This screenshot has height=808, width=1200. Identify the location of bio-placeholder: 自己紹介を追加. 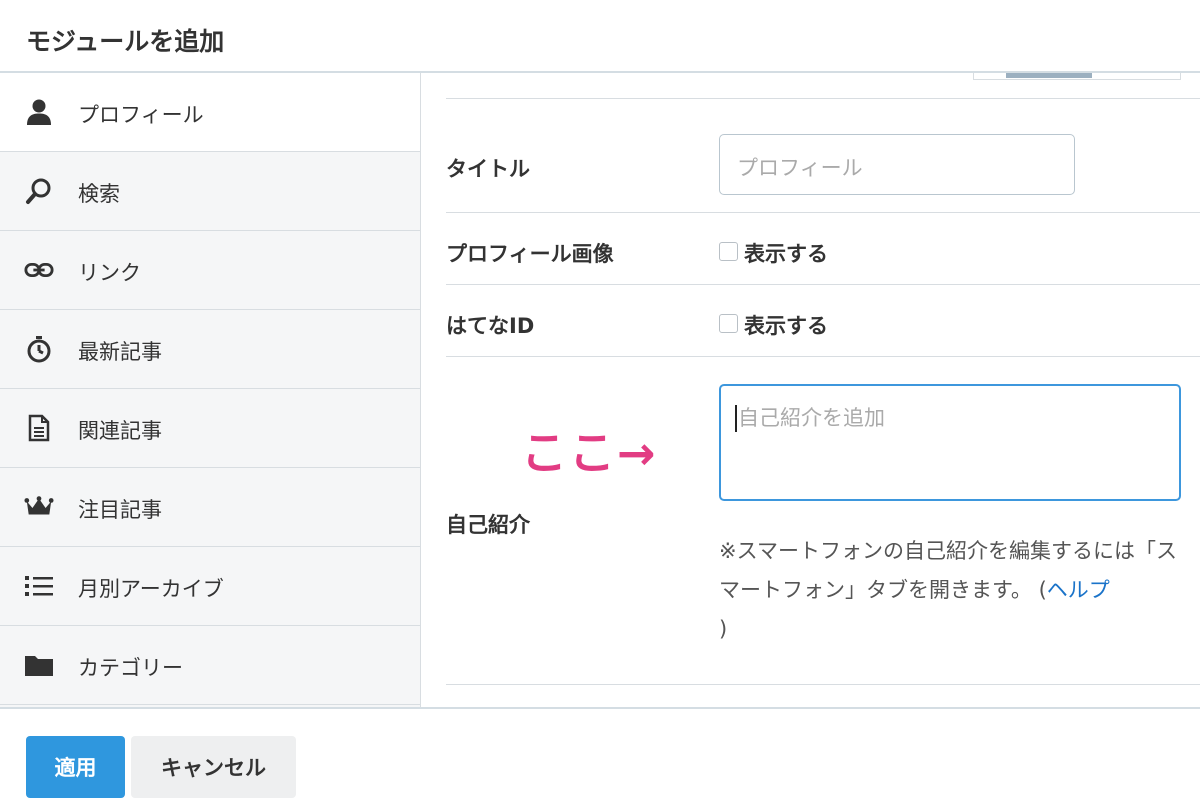
(811, 418).